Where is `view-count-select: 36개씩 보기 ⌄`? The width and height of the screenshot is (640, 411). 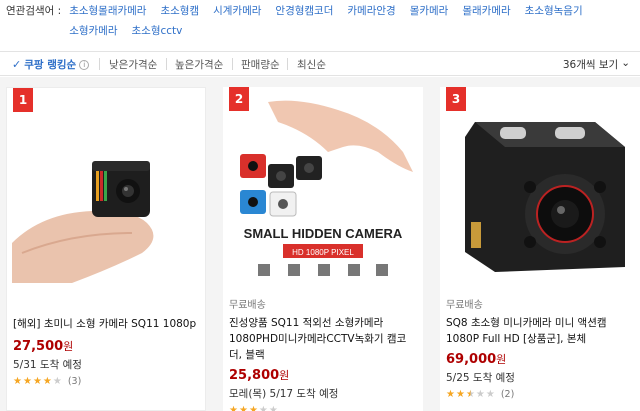 view-count-select: 36개씩 보기 ⌄ is located at coordinates (596, 64).